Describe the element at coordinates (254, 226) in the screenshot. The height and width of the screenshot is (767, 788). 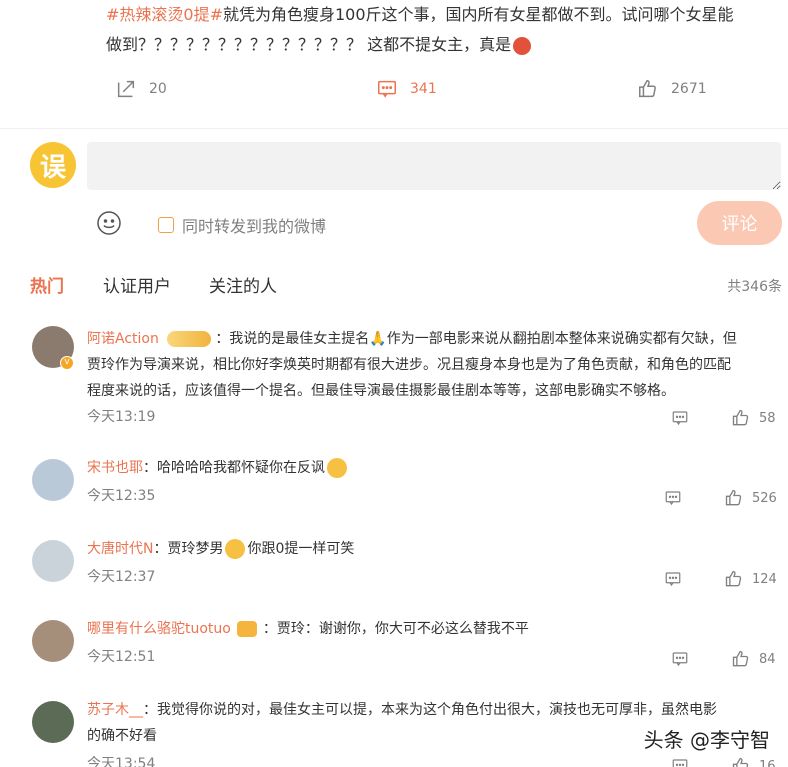
I see `repost-checkbox-label: 同时转发到我的微博` at that location.